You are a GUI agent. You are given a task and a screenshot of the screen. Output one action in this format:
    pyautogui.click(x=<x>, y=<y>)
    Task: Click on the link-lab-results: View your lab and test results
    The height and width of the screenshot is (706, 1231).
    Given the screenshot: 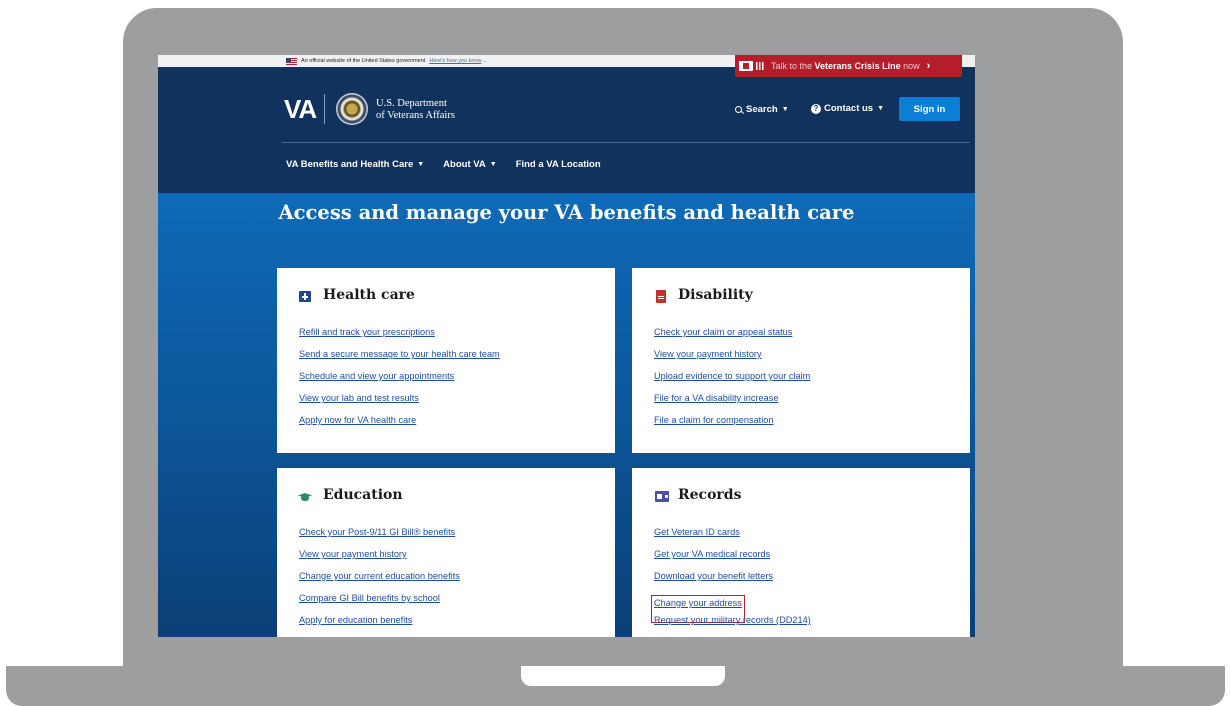 What is the action you would take?
    pyautogui.click(x=399, y=404)
    